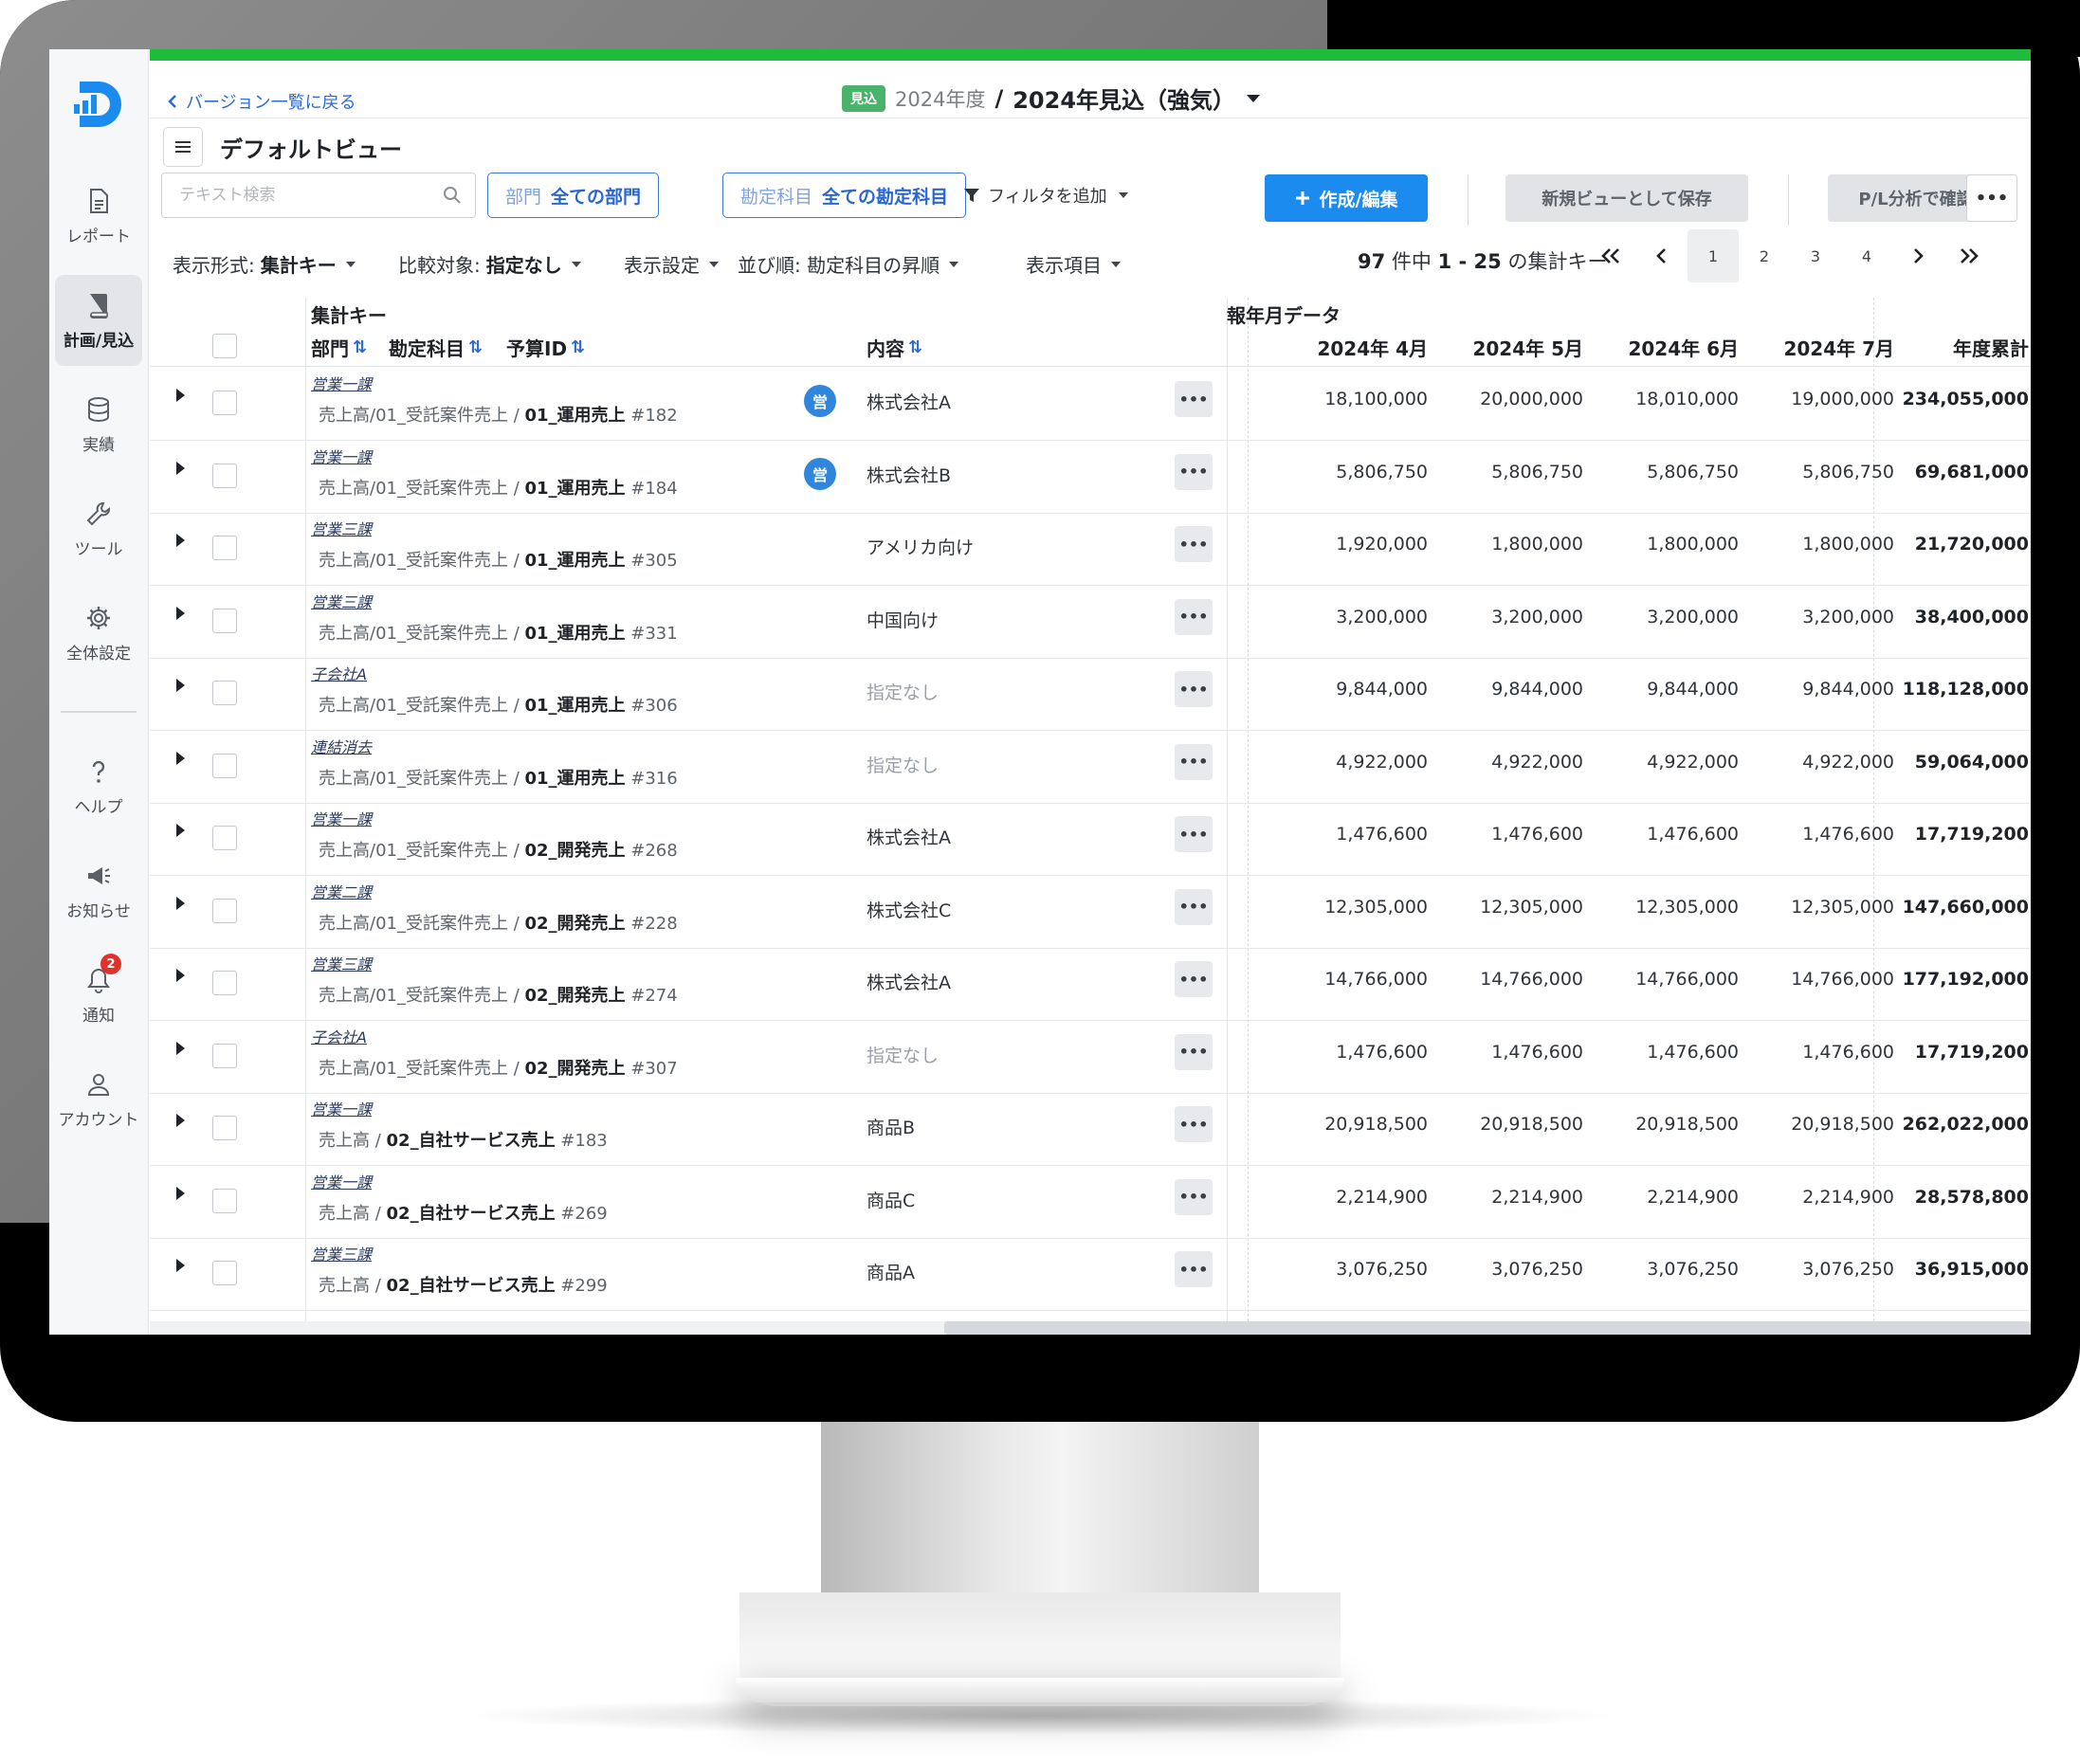 Image resolution: width=2080 pixels, height=1764 pixels. Describe the element at coordinates (545, 347) in the screenshot. I see `column-header-budget-id: 予算ID ⇅` at that location.